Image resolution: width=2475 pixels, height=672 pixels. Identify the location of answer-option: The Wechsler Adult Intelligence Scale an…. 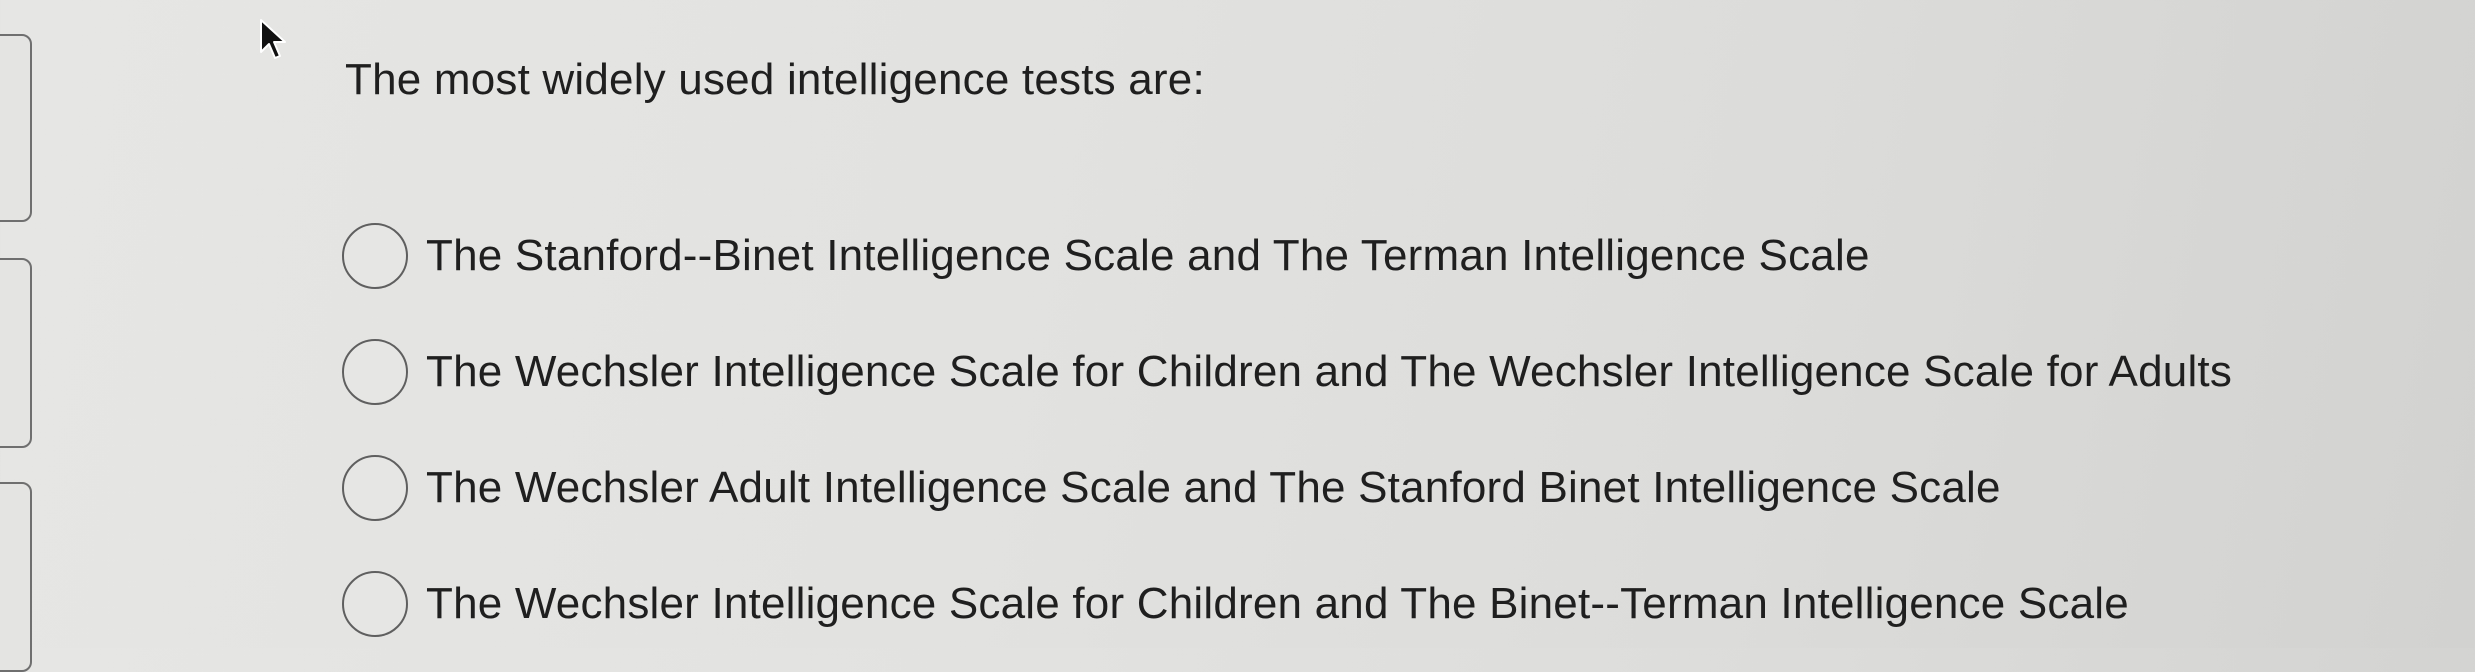
(1287, 488).